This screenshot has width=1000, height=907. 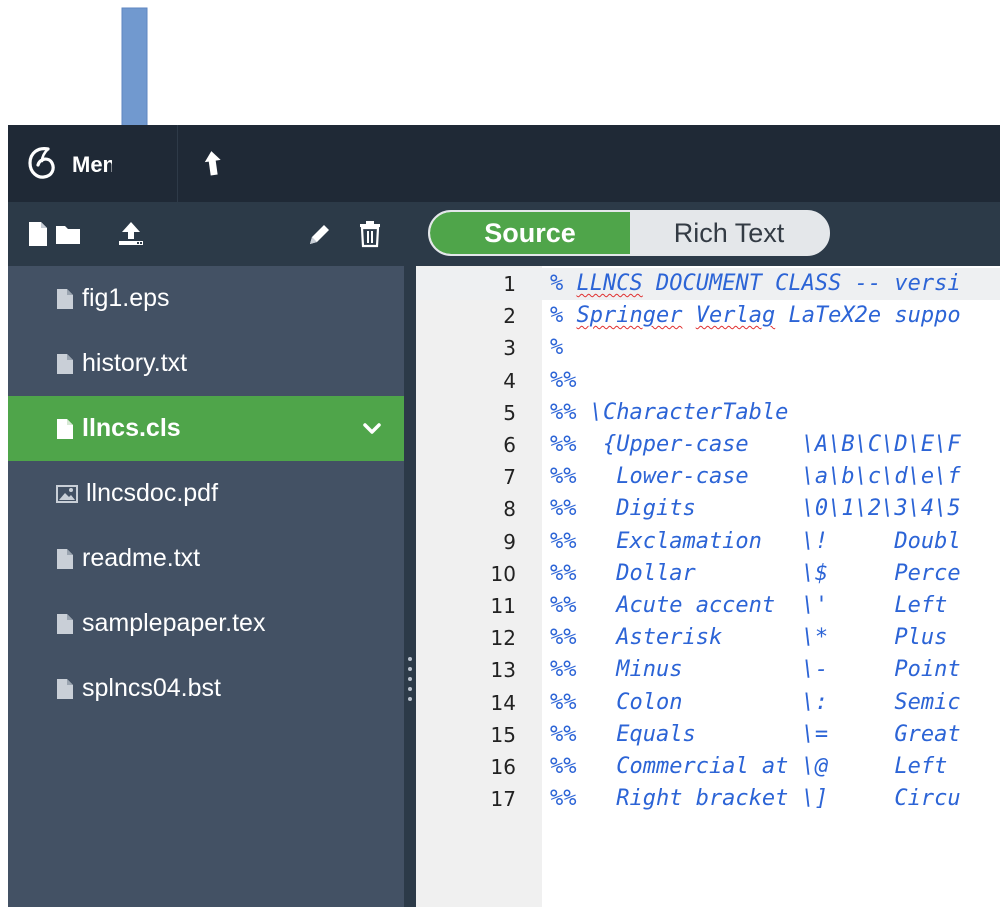 I want to click on line-number: 1, so click(x=509, y=284).